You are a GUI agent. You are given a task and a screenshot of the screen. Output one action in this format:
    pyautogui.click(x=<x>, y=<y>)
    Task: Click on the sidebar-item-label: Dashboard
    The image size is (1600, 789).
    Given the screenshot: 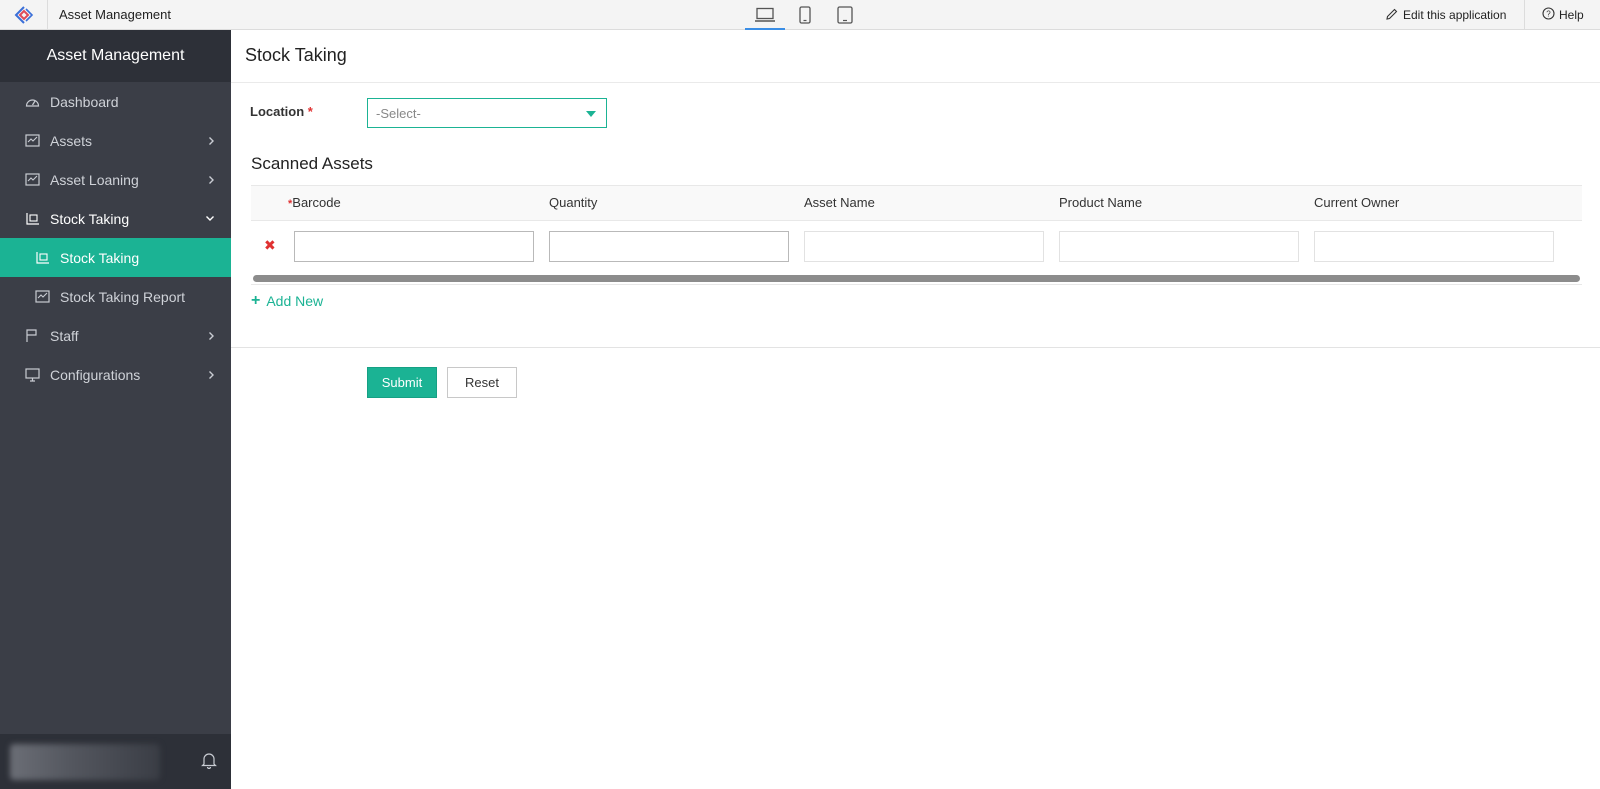 What is the action you would take?
    pyautogui.click(x=84, y=101)
    